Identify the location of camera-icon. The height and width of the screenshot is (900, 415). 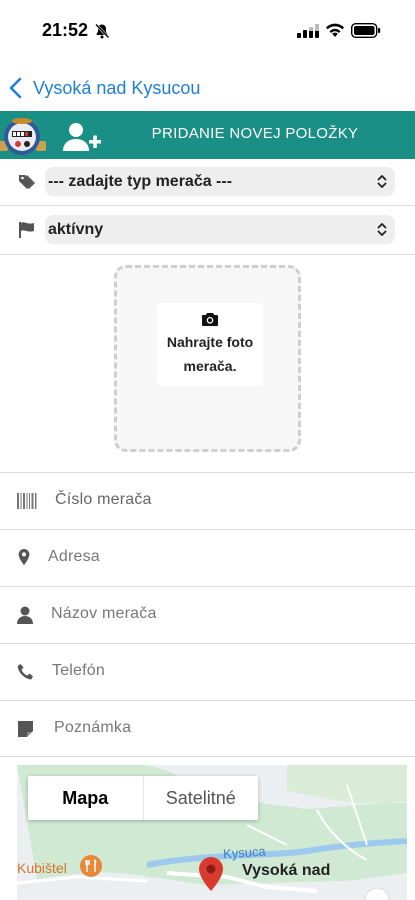
(210, 319).